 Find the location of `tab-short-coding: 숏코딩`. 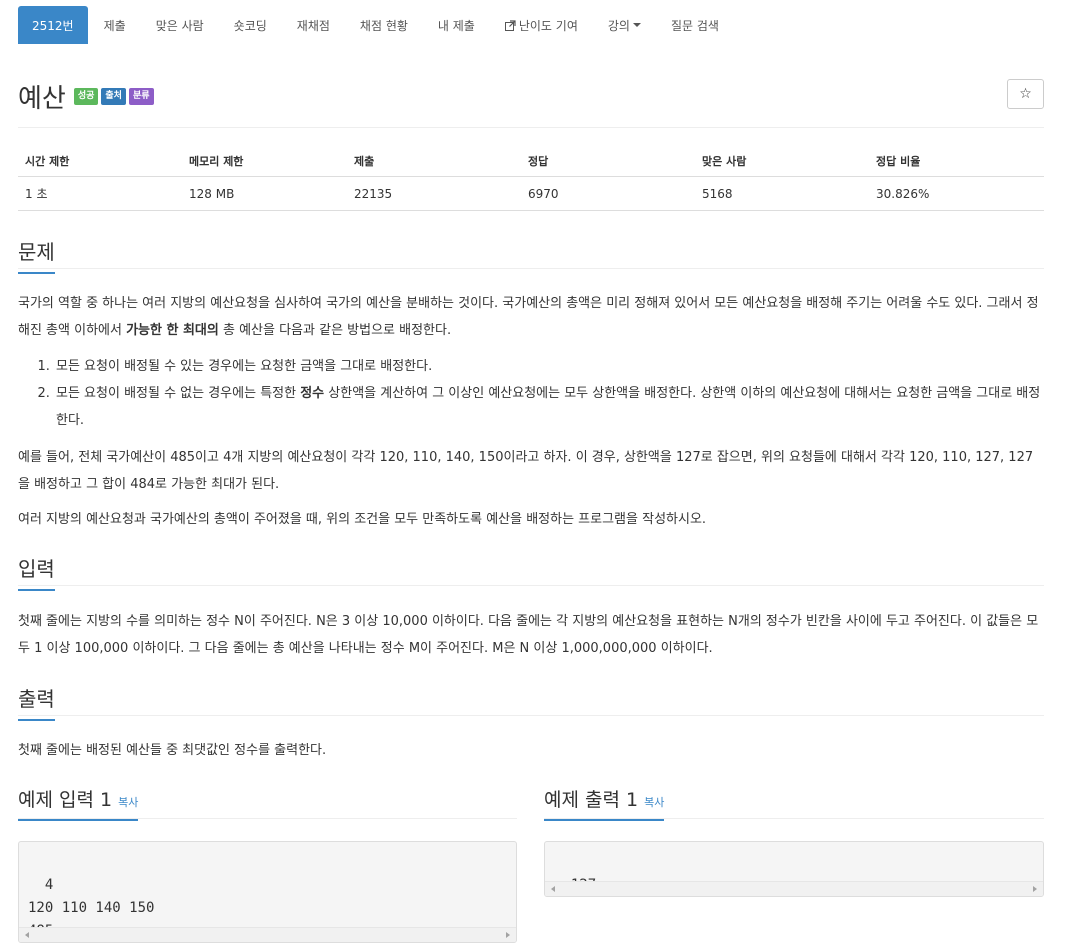

tab-short-coding: 숏코딩 is located at coordinates (250, 25).